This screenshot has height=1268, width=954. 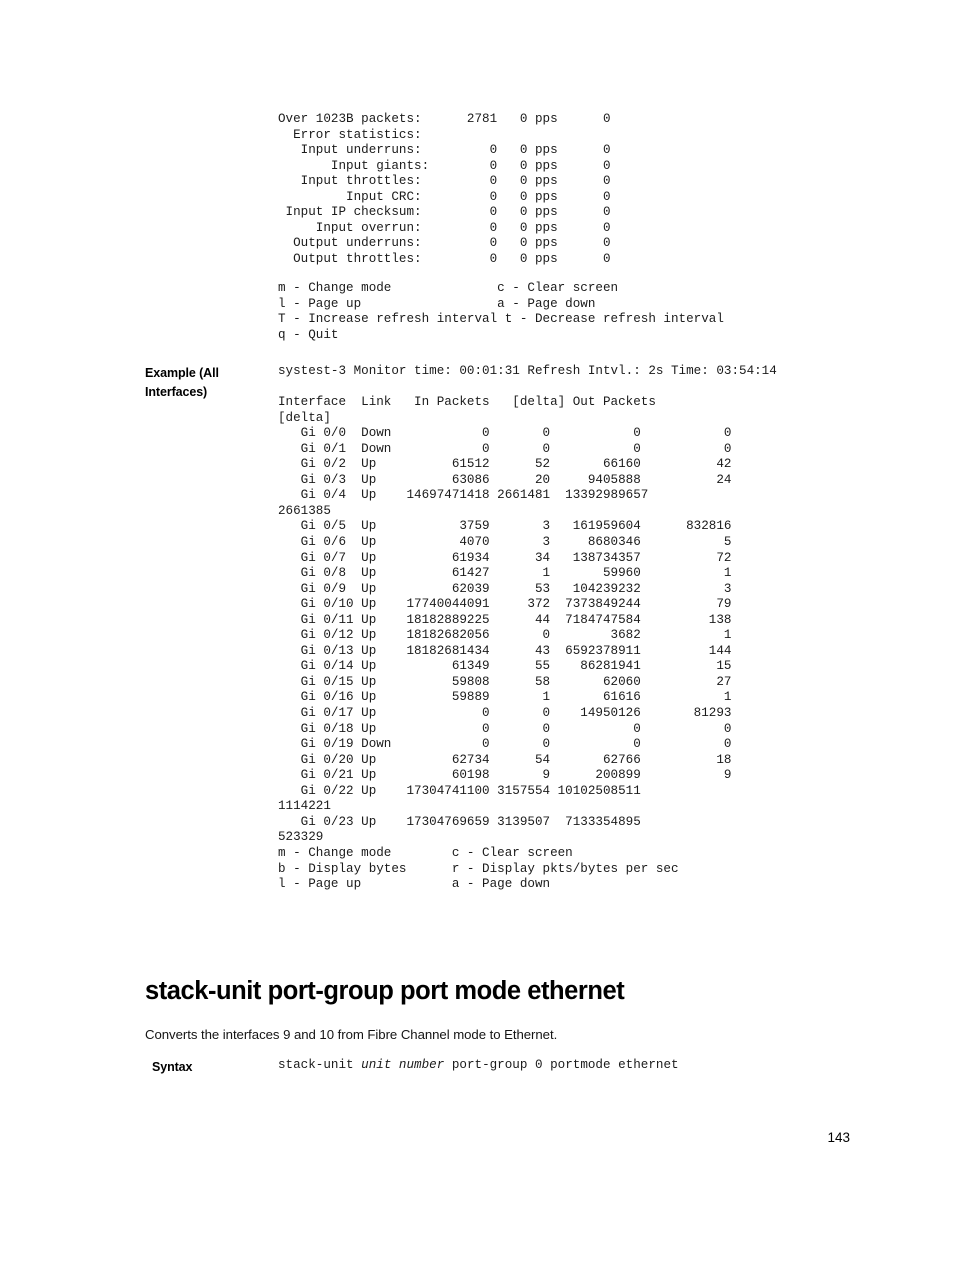 What do you see at coordinates (838, 1137) in the screenshot?
I see `page-number: 143` at bounding box center [838, 1137].